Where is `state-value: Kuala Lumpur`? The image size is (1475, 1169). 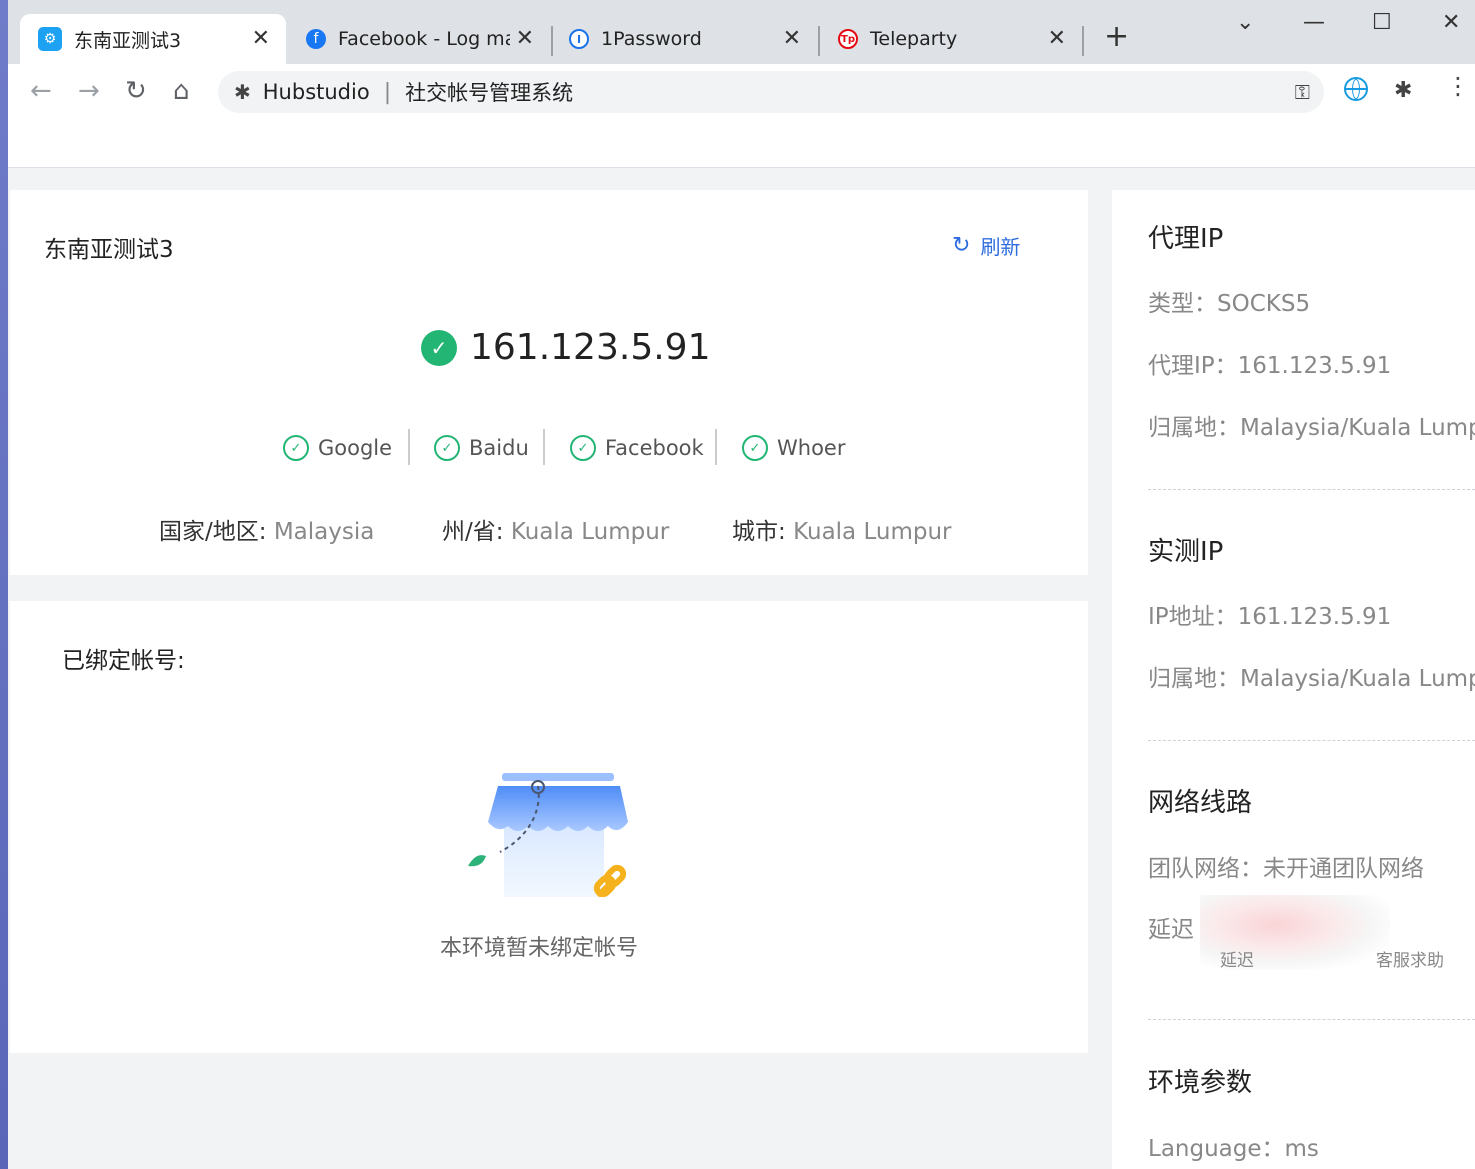 state-value: Kuala Lumpur is located at coordinates (590, 532).